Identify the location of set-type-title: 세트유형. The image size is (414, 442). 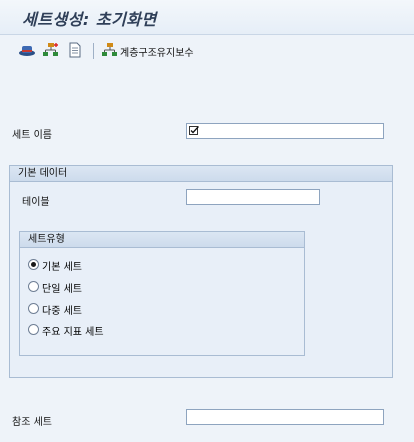
(162, 240).